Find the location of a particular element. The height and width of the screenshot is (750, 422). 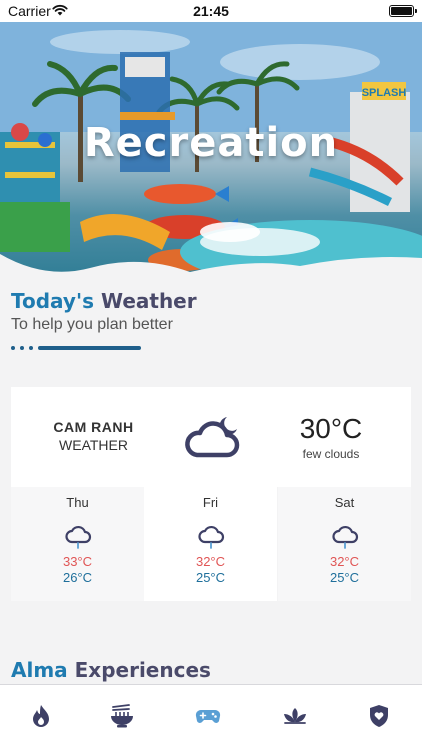

gamepad-icon is located at coordinates (208, 716).